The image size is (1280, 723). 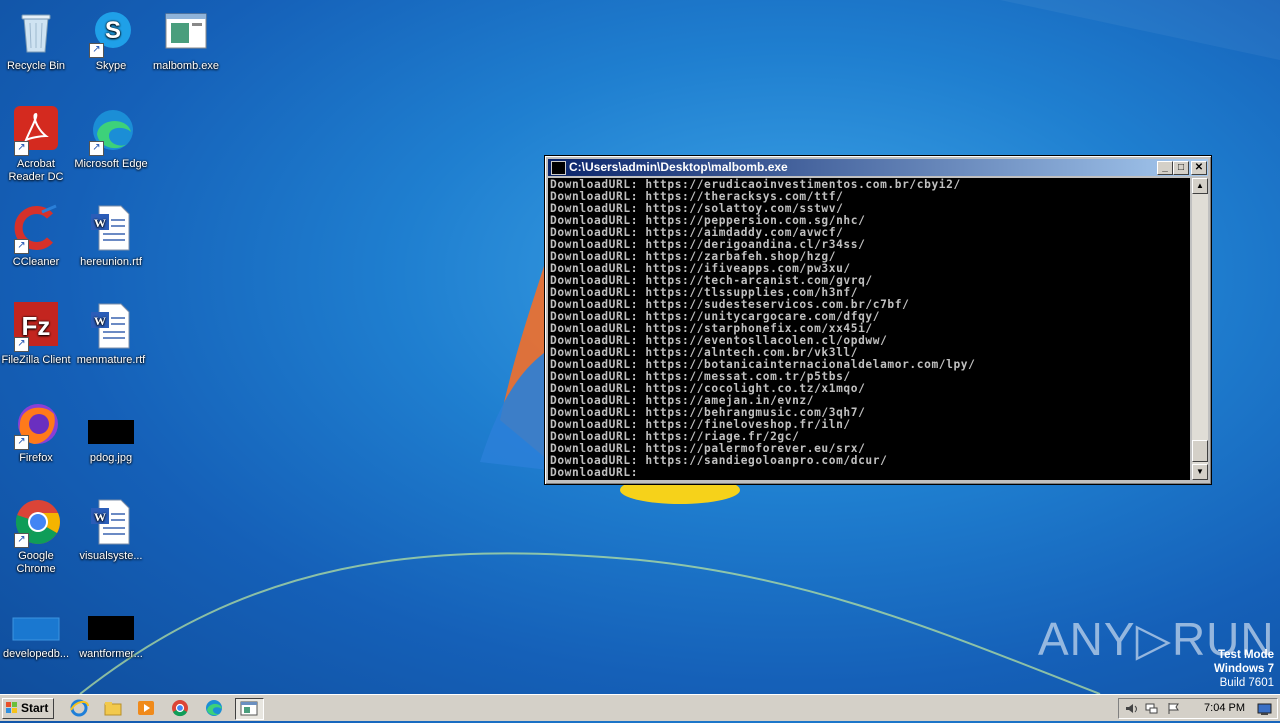 I want to click on icon-label: Skype, so click(x=111, y=66).